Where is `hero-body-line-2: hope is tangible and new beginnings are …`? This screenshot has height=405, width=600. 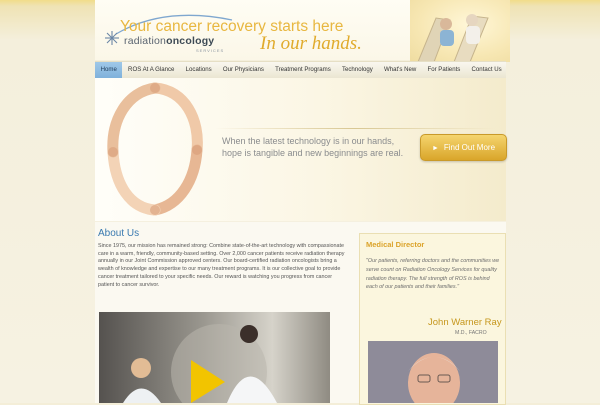 hero-body-line-2: hope is tangible and new beginnings are … is located at coordinates (313, 153).